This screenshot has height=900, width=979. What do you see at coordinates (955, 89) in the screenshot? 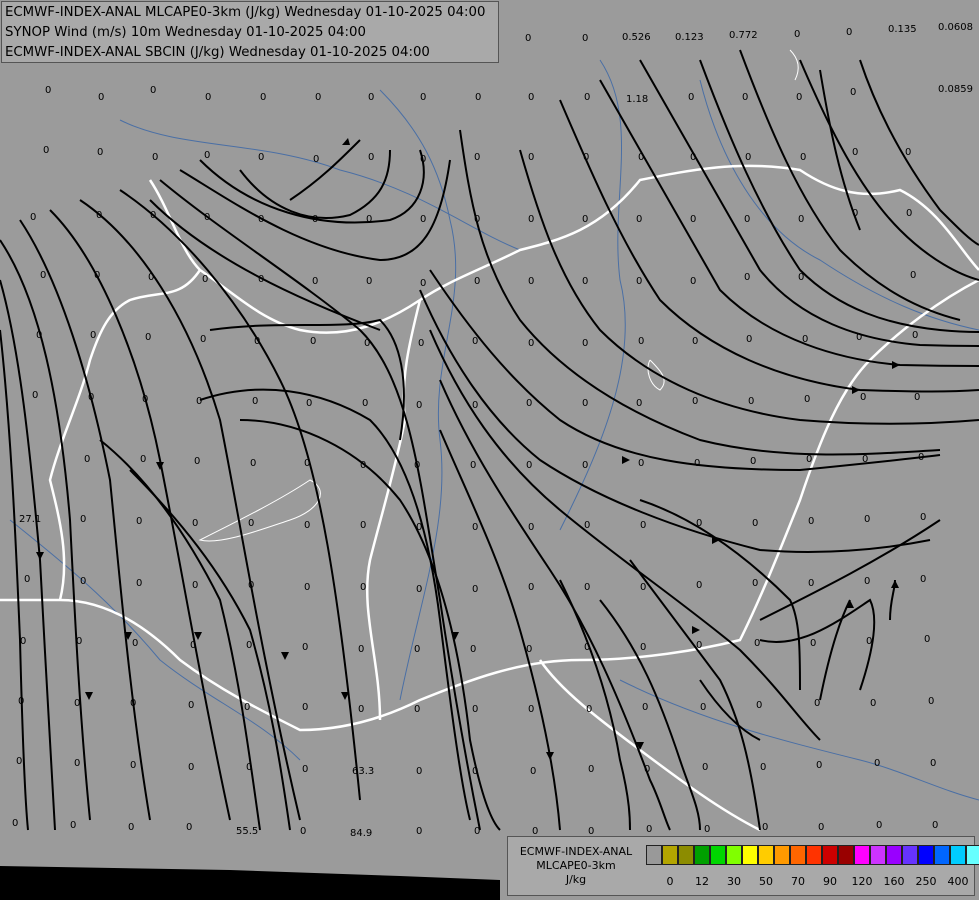
I see `value-label: 0.0859` at bounding box center [955, 89].